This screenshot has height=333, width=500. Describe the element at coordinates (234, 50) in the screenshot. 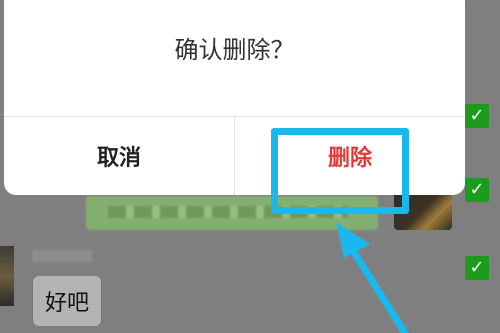

I see `dialog-message: 确认删除？` at that location.